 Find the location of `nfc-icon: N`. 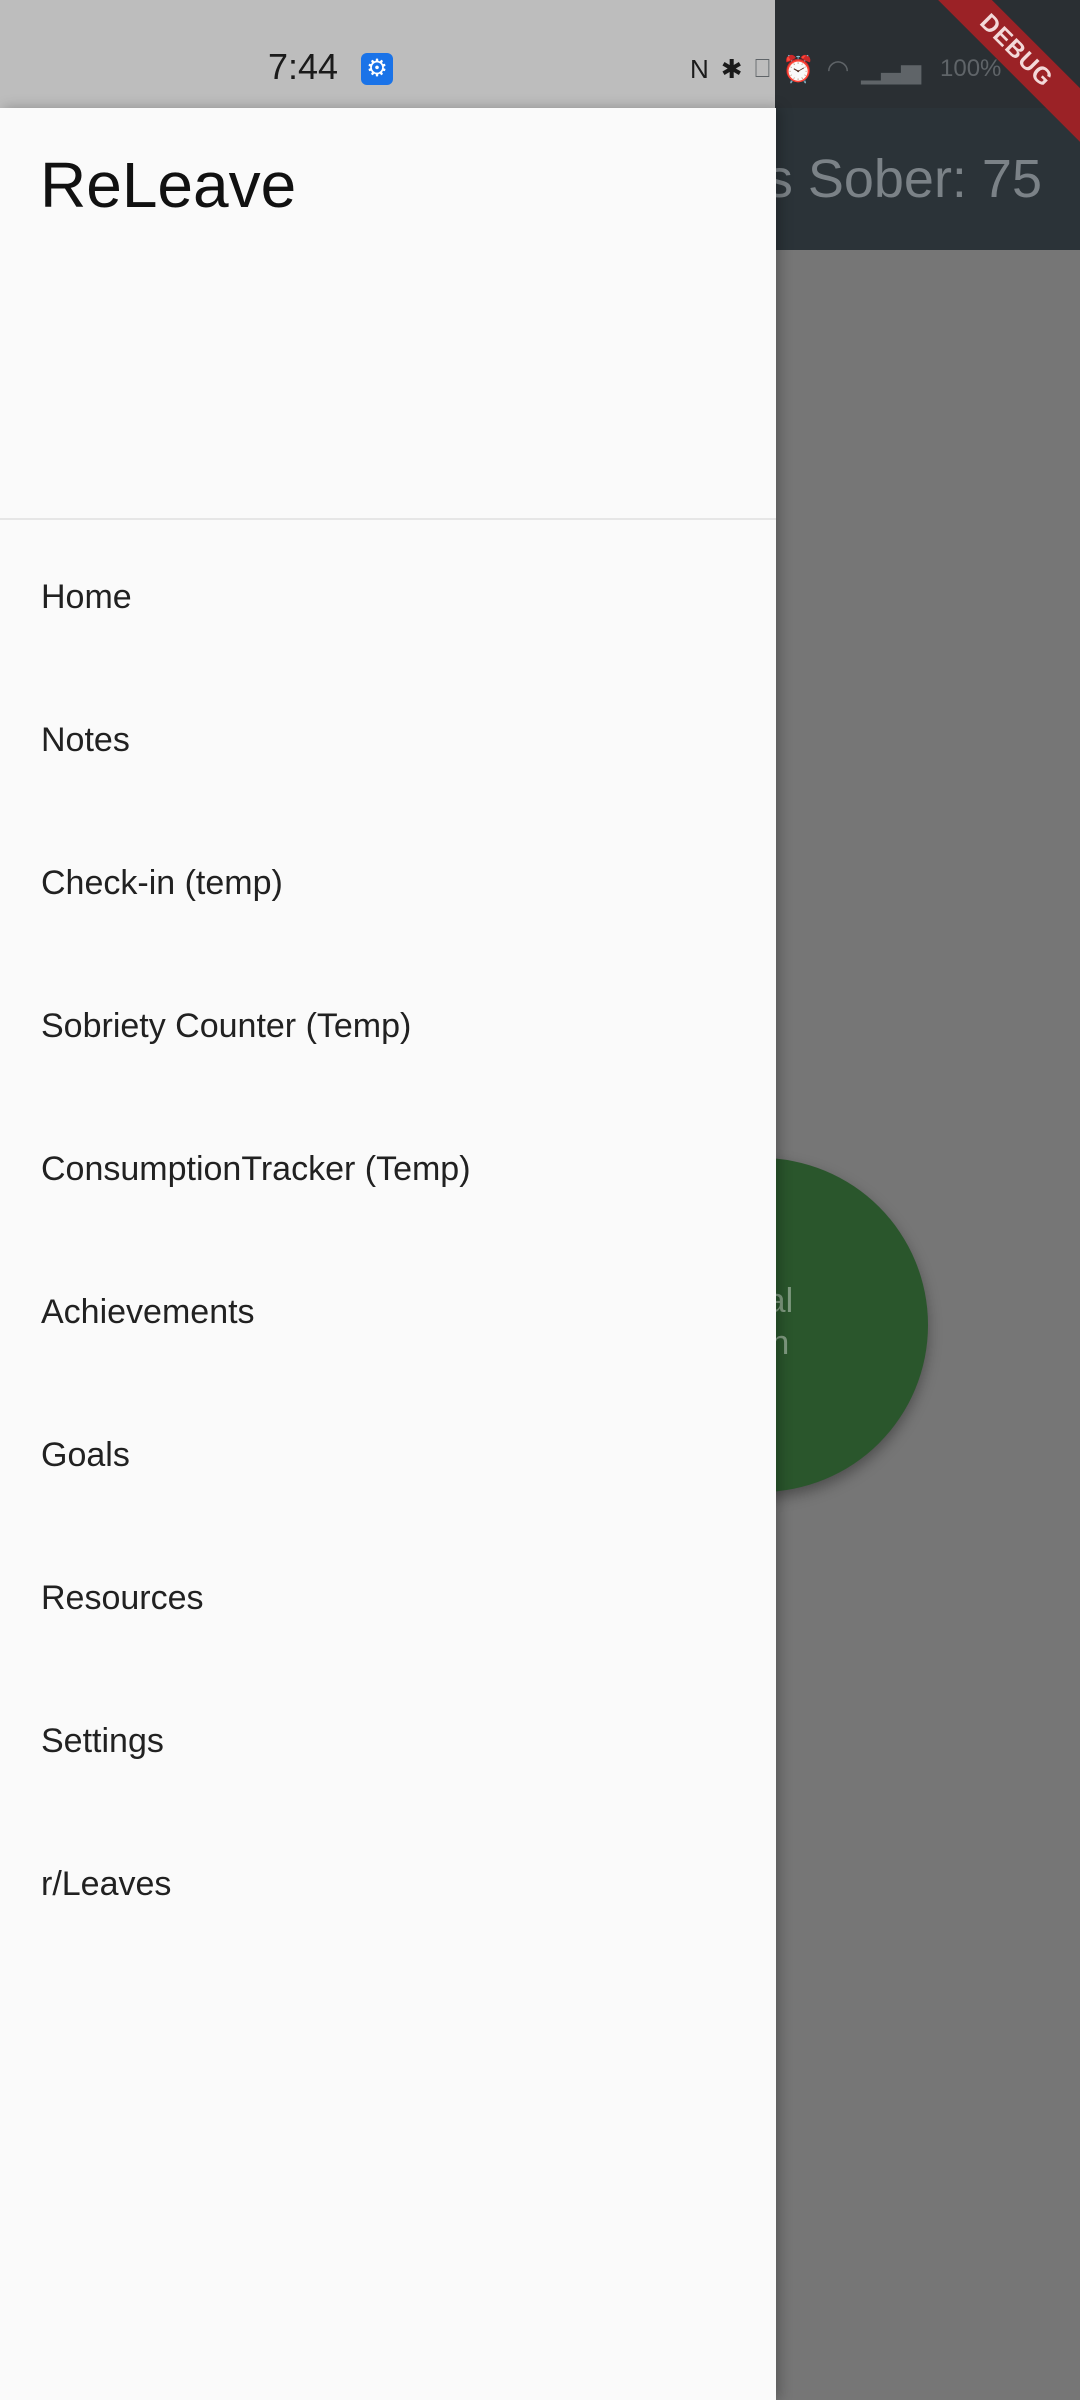

nfc-icon: N is located at coordinates (699, 68).